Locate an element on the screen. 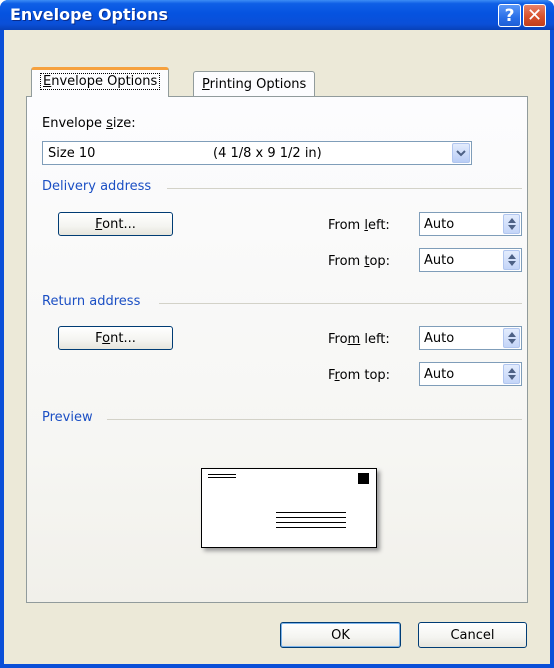 The image size is (554, 668). delivery-from-left-label: From left: is located at coordinates (359, 225).